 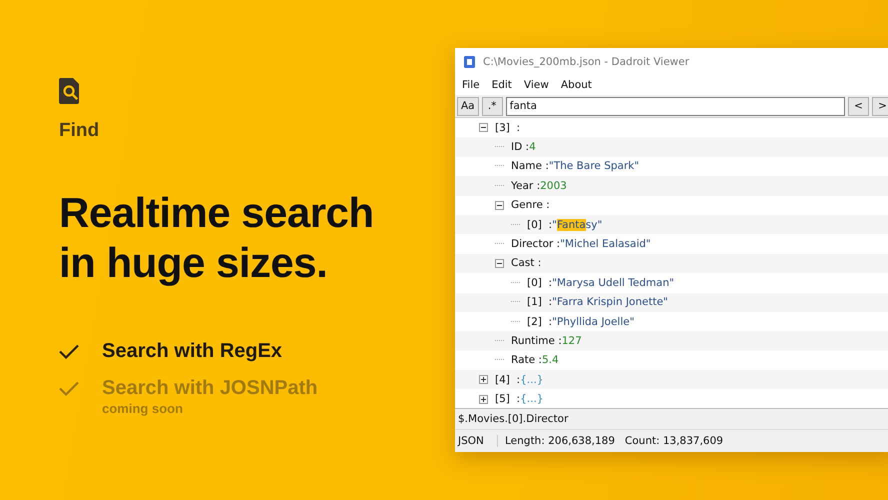 What do you see at coordinates (674, 441) in the screenshot?
I see `status-text: Count: 13,837,609` at bounding box center [674, 441].